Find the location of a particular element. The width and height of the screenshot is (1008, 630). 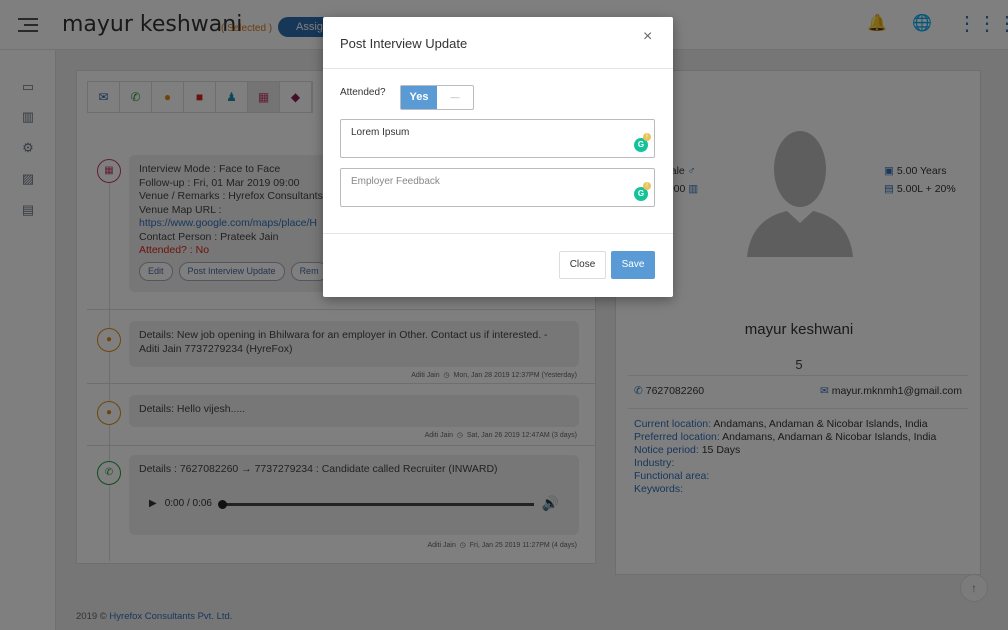

remarks-textarea: Lorem Ipsum G ! is located at coordinates (497, 138).